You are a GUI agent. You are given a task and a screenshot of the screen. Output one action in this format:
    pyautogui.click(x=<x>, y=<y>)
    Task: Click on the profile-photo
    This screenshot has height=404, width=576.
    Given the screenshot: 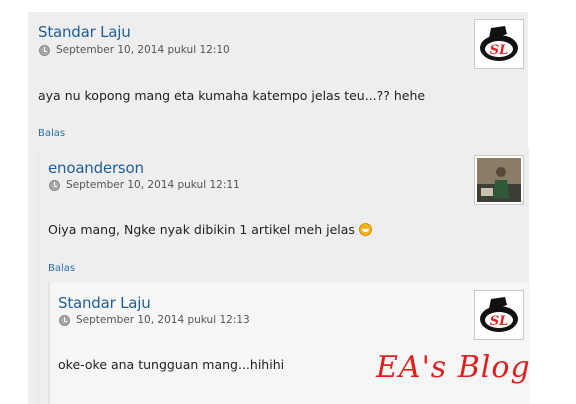 What is the action you would take?
    pyautogui.click(x=499, y=180)
    